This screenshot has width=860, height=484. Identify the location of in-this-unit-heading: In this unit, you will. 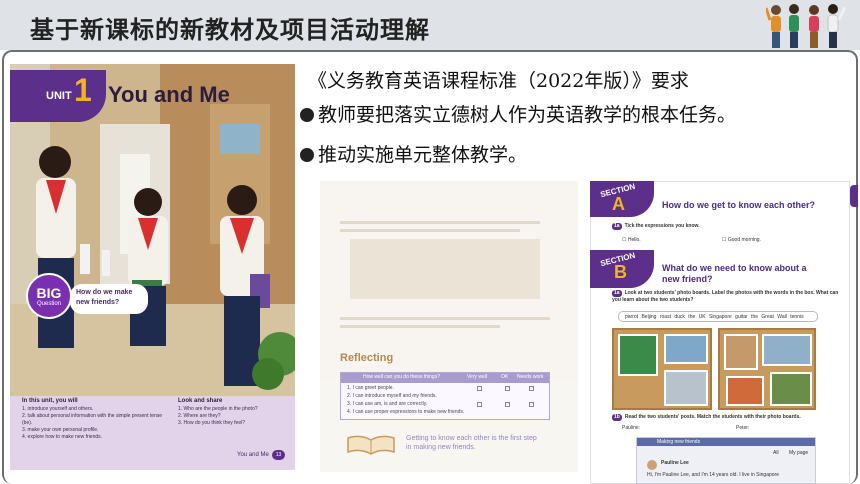
(50, 401).